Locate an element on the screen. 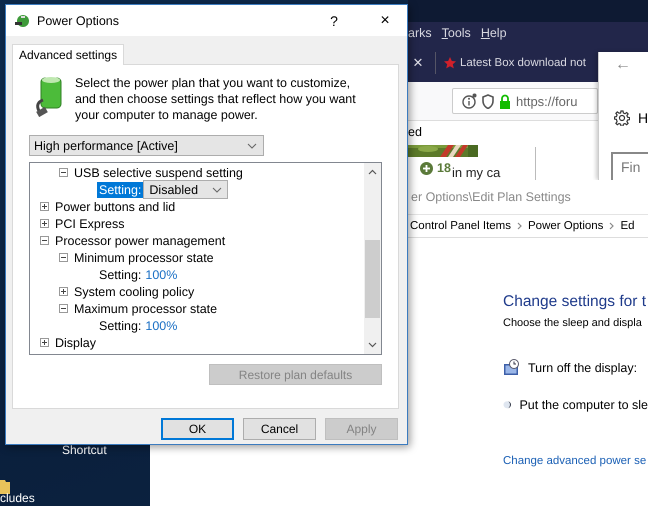  settings-icon is located at coordinates (622, 118).